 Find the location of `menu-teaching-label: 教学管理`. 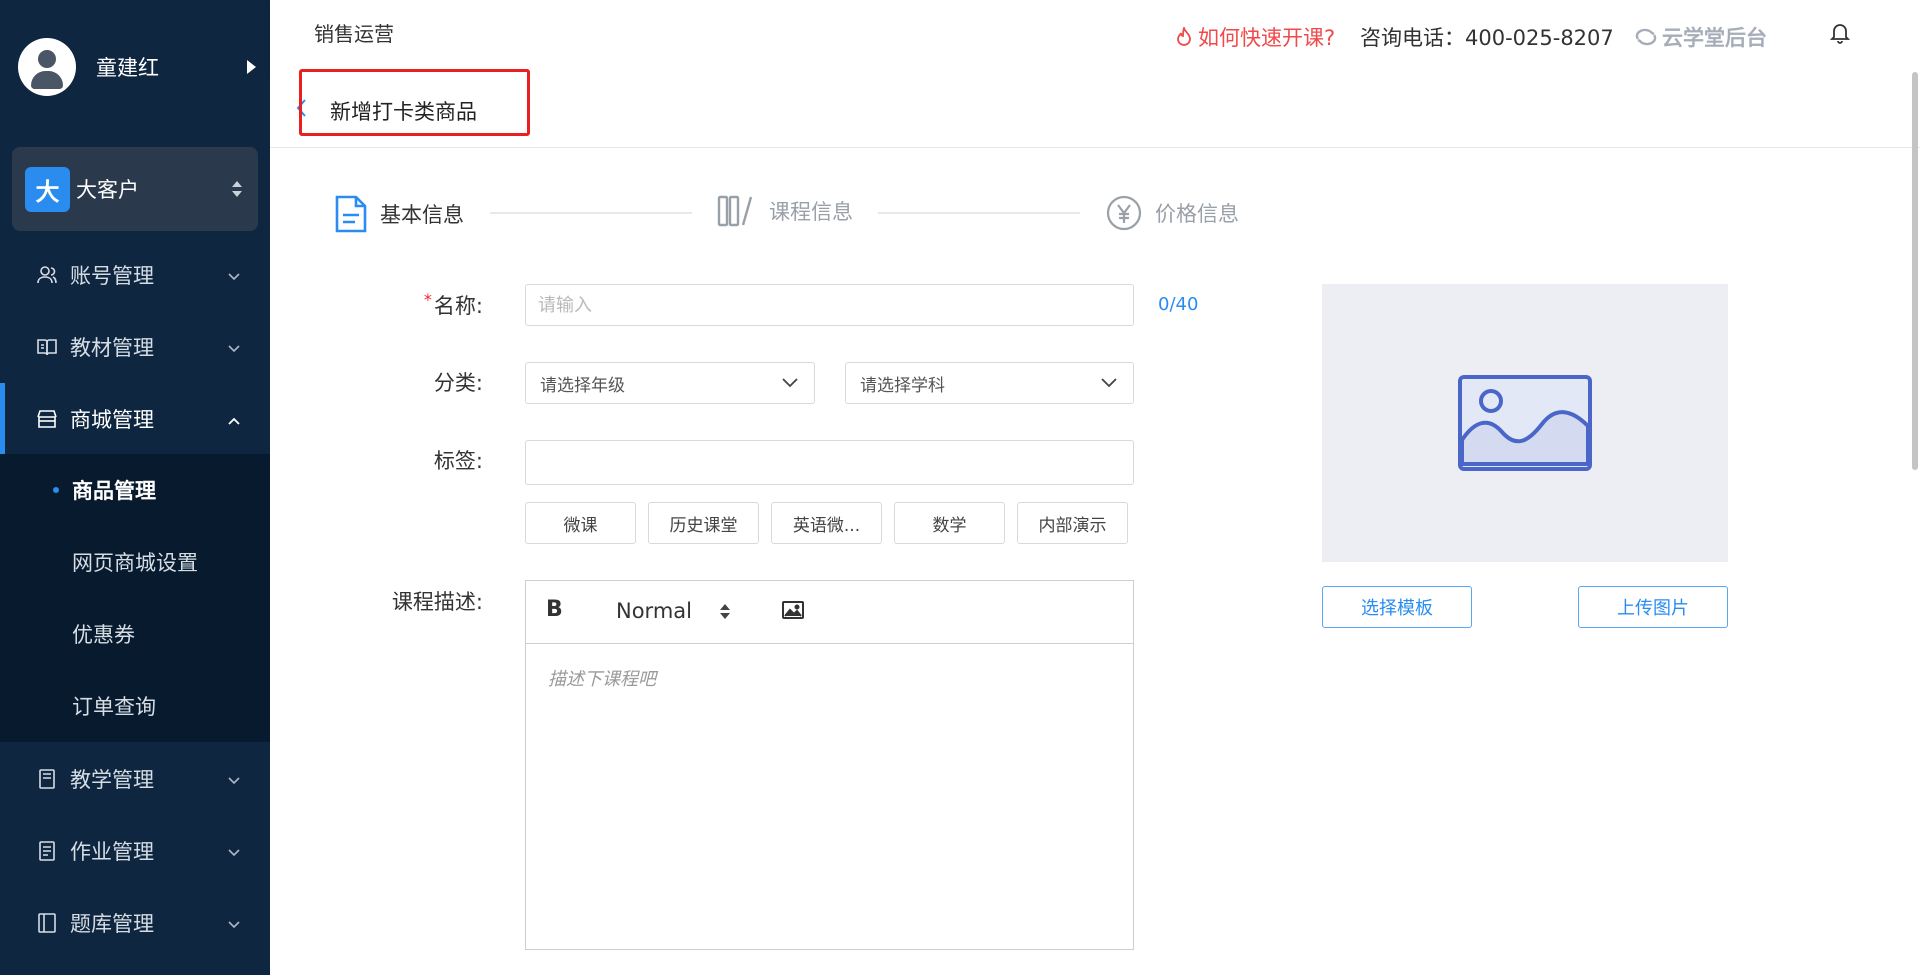

menu-teaching-label: 教学管理 is located at coordinates (112, 780).